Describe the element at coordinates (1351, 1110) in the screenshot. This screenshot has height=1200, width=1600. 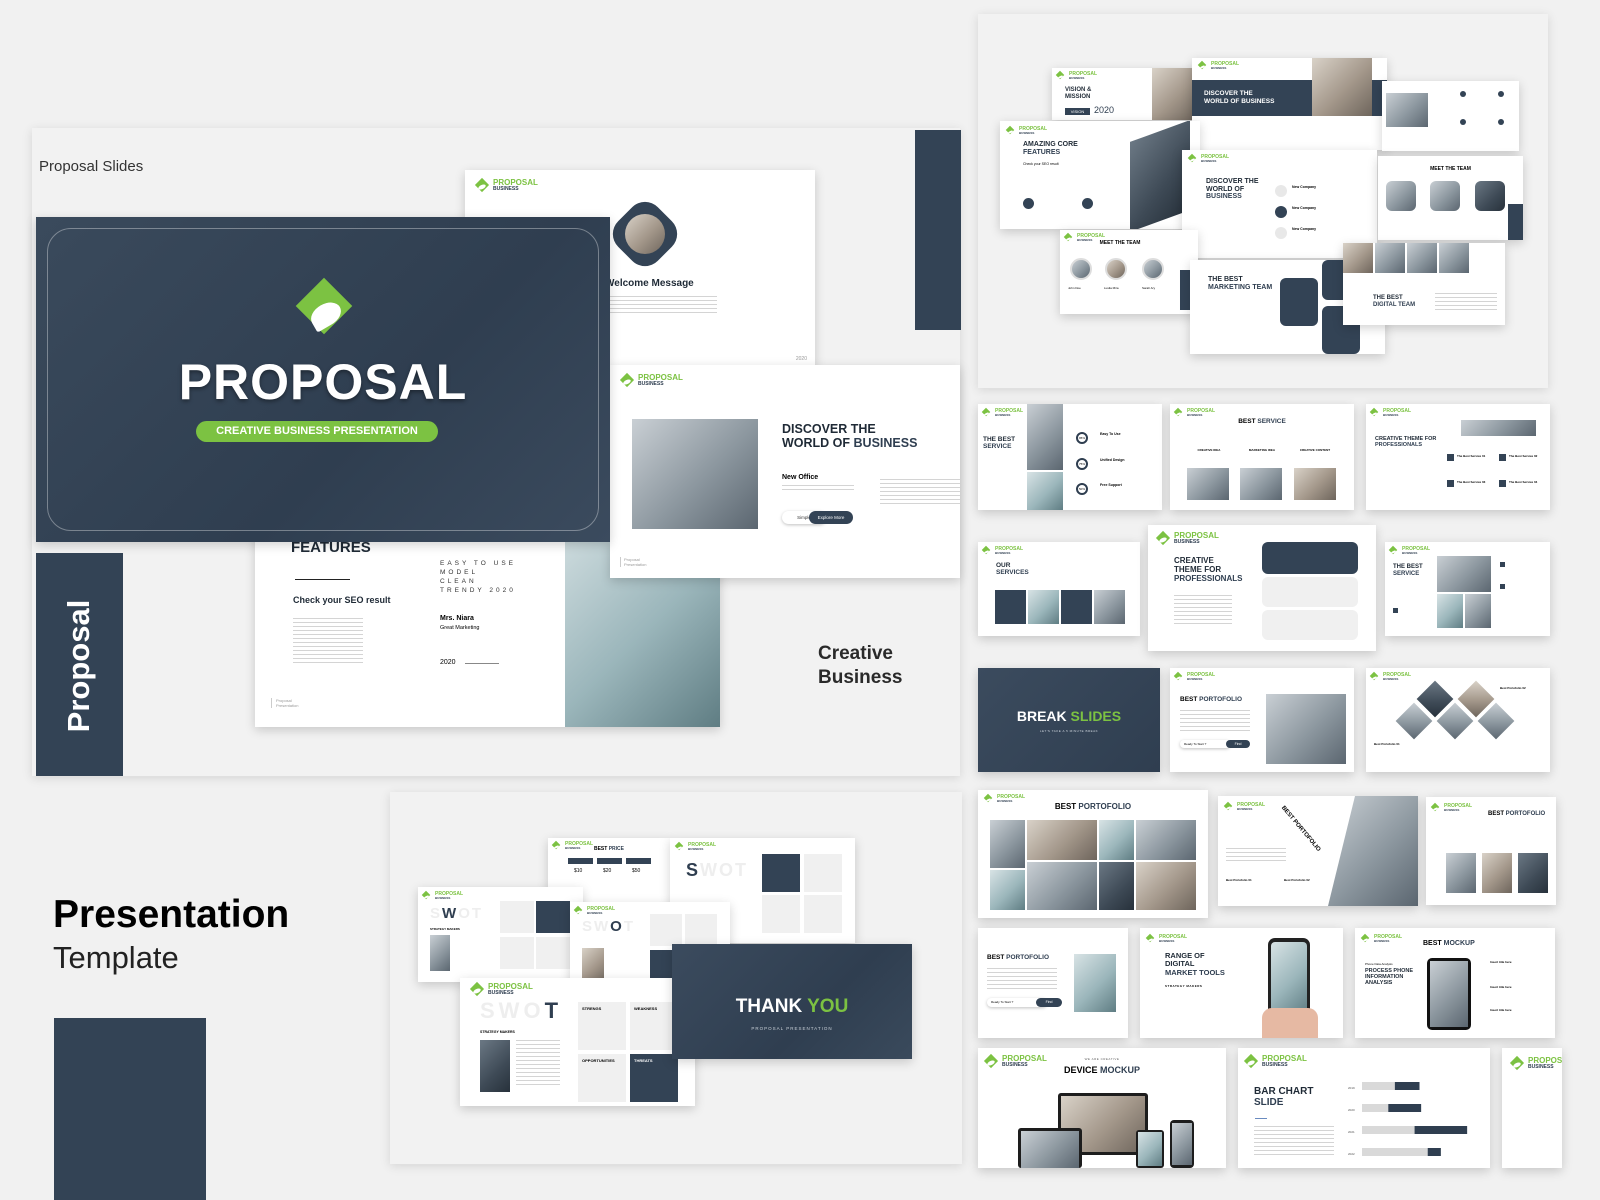
I see `bar-category-label: 2020` at that location.